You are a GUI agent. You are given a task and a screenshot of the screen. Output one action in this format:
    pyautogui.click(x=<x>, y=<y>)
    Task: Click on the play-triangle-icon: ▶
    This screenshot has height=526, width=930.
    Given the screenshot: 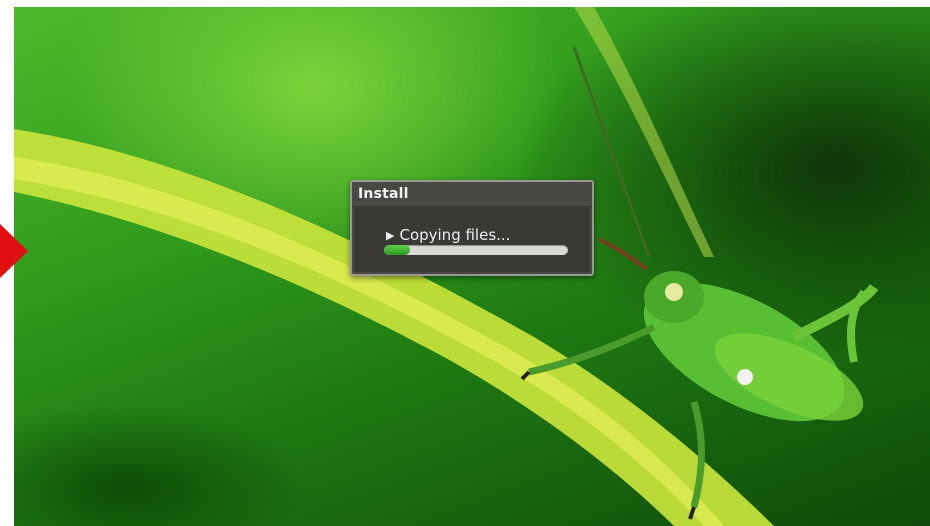 What is the action you would take?
    pyautogui.click(x=390, y=235)
    